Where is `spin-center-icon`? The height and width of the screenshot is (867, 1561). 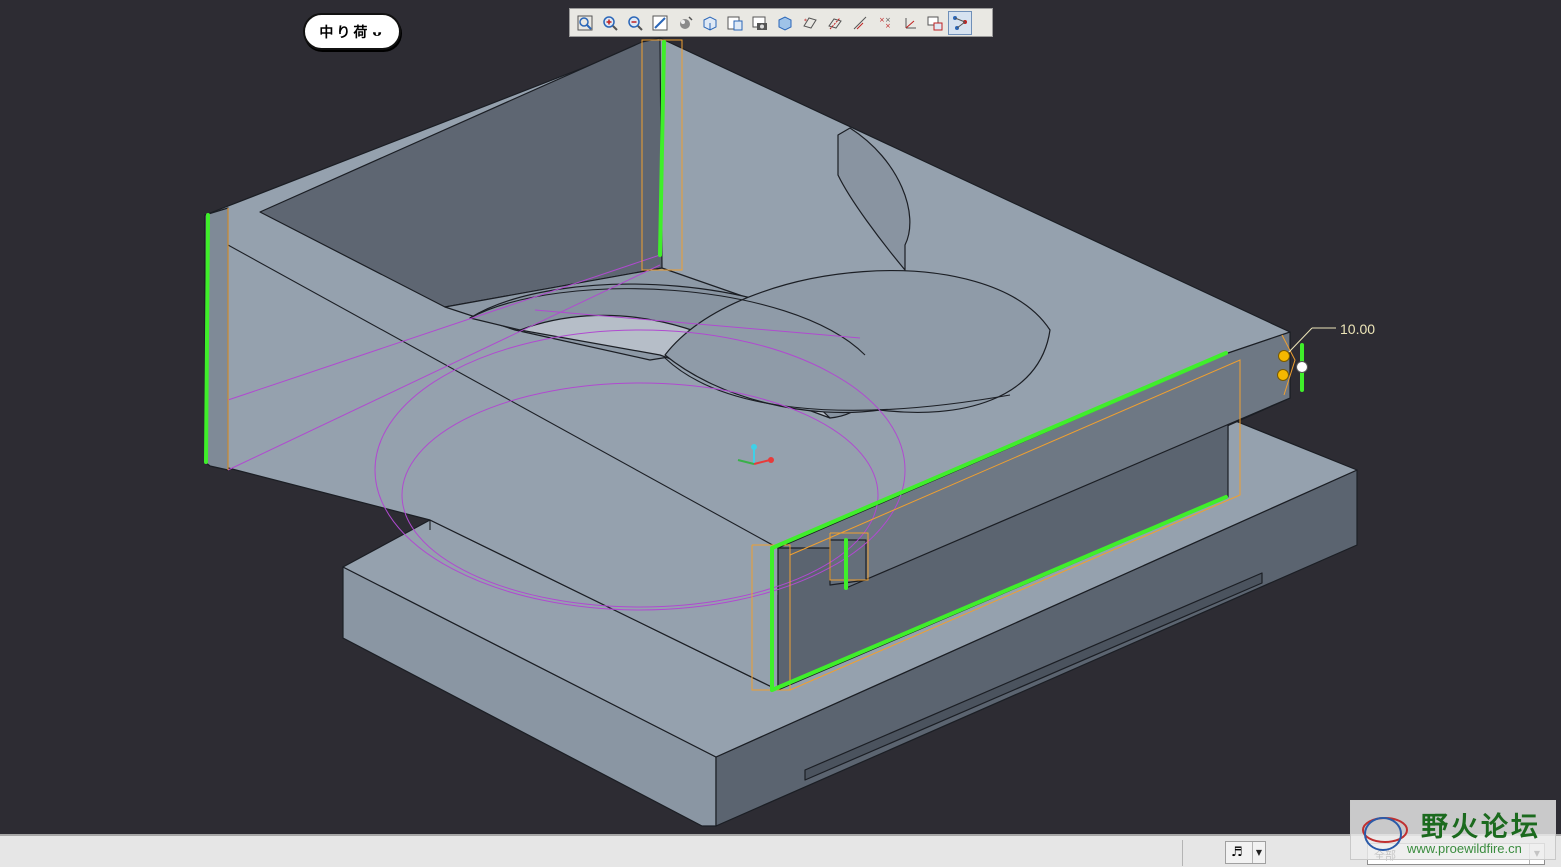 spin-center-icon is located at coordinates (910, 23).